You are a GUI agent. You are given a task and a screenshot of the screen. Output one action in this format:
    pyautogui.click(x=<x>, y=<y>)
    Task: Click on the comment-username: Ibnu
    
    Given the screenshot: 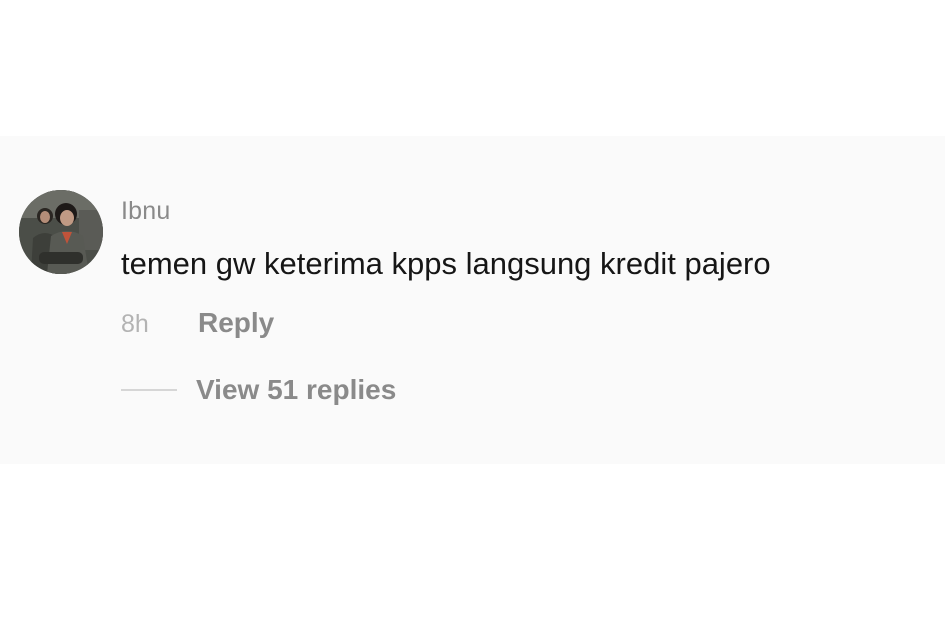 What is the action you would take?
    pyautogui.click(x=145, y=211)
    